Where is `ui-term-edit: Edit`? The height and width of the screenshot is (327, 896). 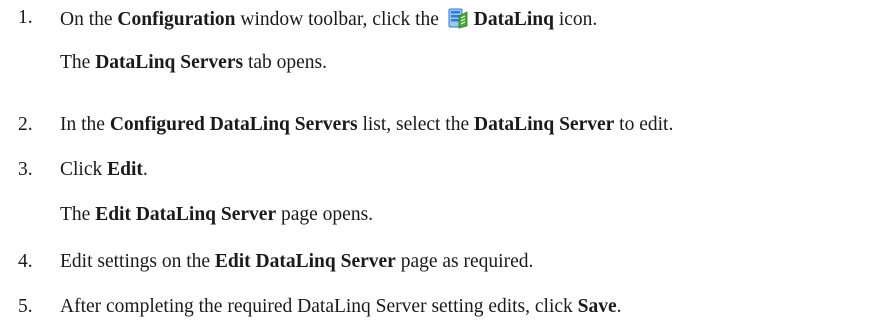
ui-term-edit: Edit is located at coordinates (125, 169).